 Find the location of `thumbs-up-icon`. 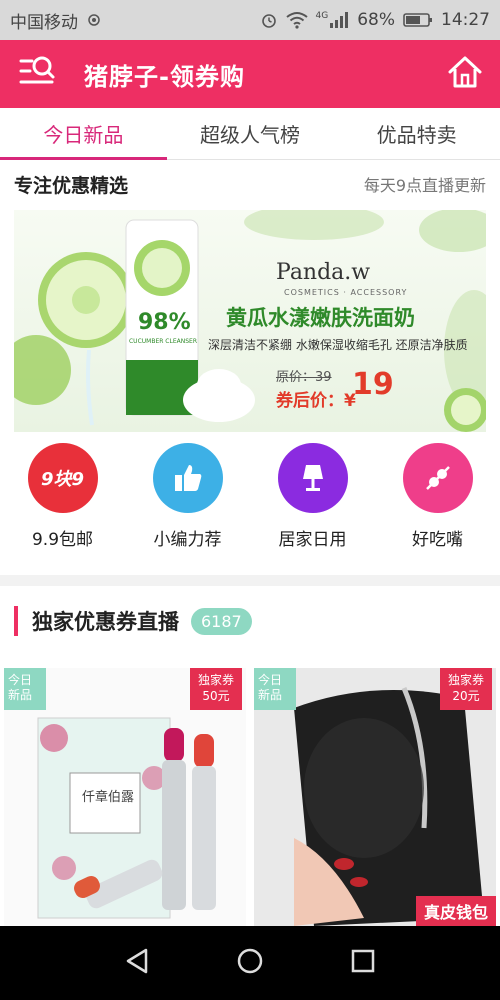

thumbs-up-icon is located at coordinates (187, 478).